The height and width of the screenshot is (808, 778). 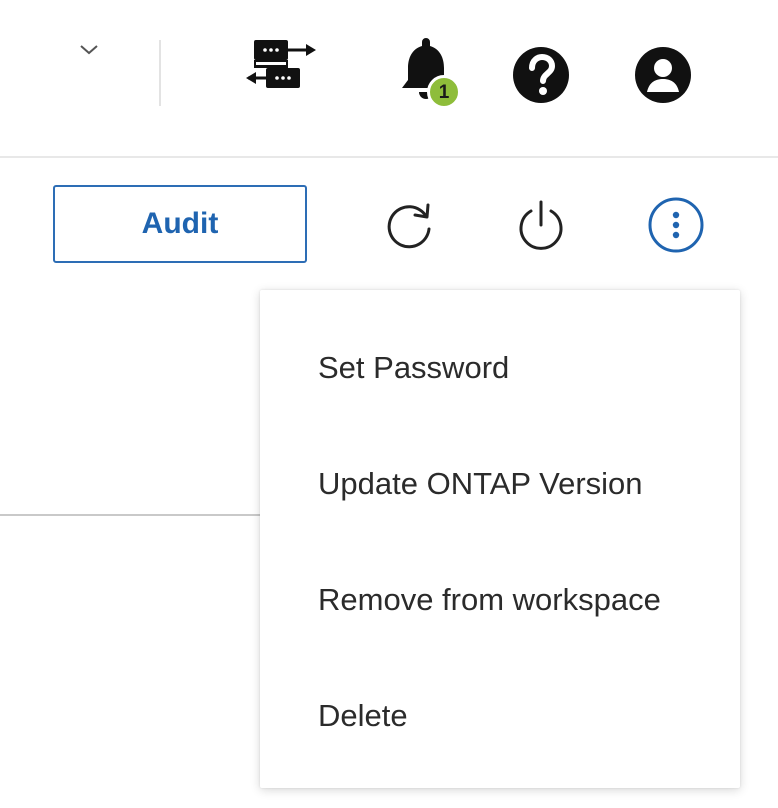 I want to click on content-divider, so click(x=150, y=515).